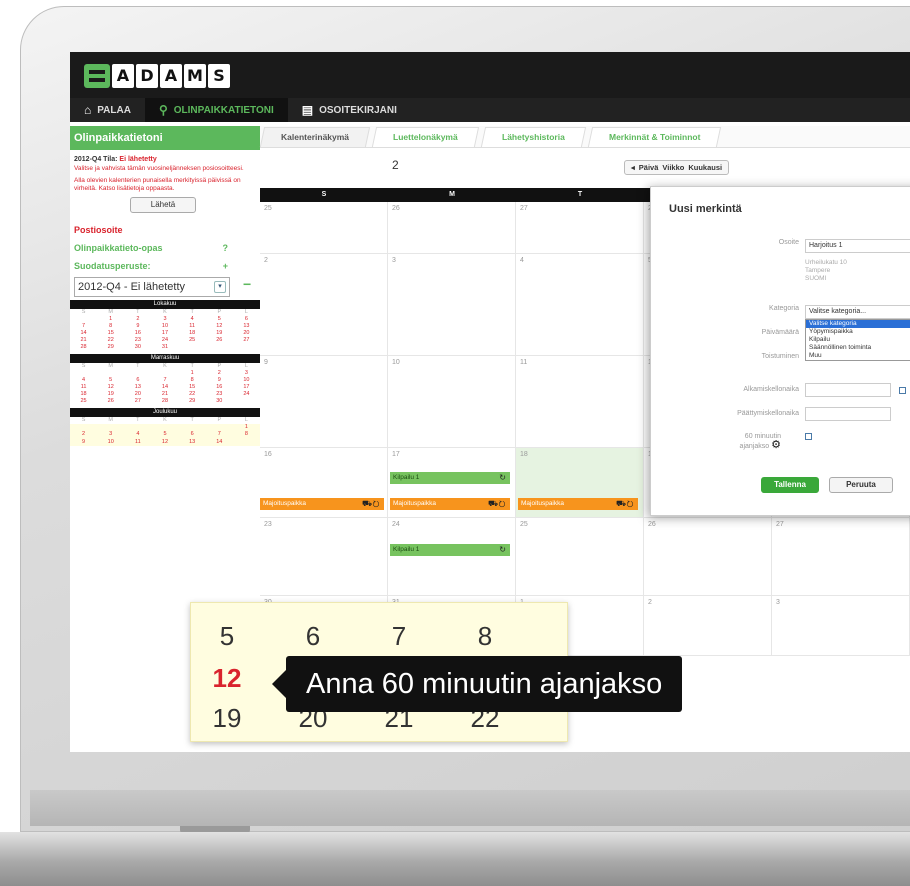 Image resolution: width=910 pixels, height=886 pixels. I want to click on filters-link: Suodatusperuste: +, so click(165, 262).